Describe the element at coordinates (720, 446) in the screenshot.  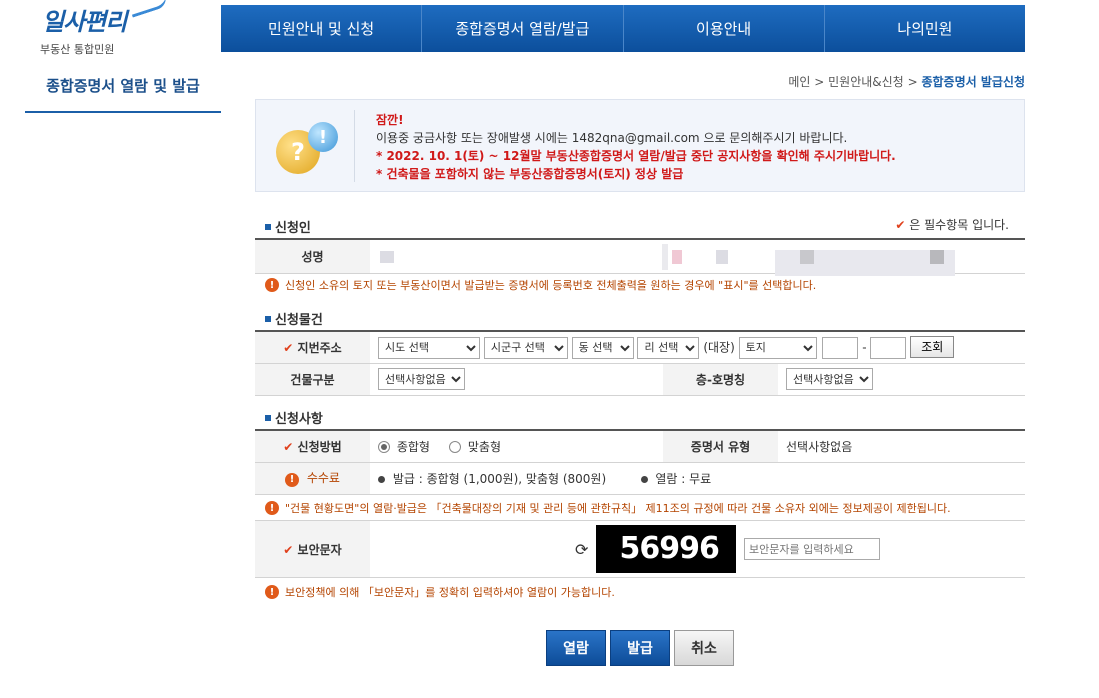
I see `cert-type-label: 증명서 유형` at that location.